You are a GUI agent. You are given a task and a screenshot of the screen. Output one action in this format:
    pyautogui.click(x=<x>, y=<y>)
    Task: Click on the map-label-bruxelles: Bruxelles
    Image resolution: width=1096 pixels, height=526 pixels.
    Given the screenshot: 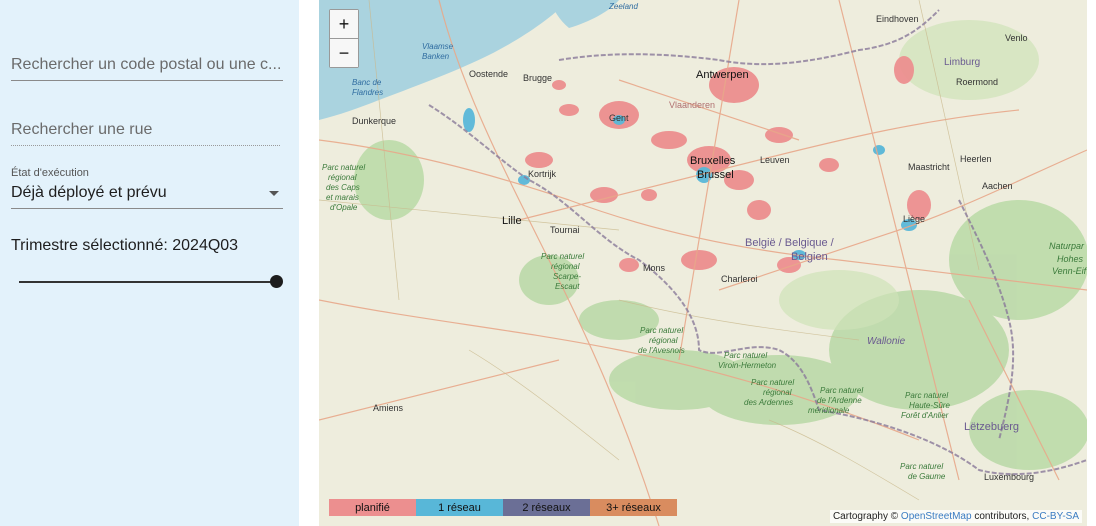 What is the action you would take?
    pyautogui.click(x=713, y=161)
    